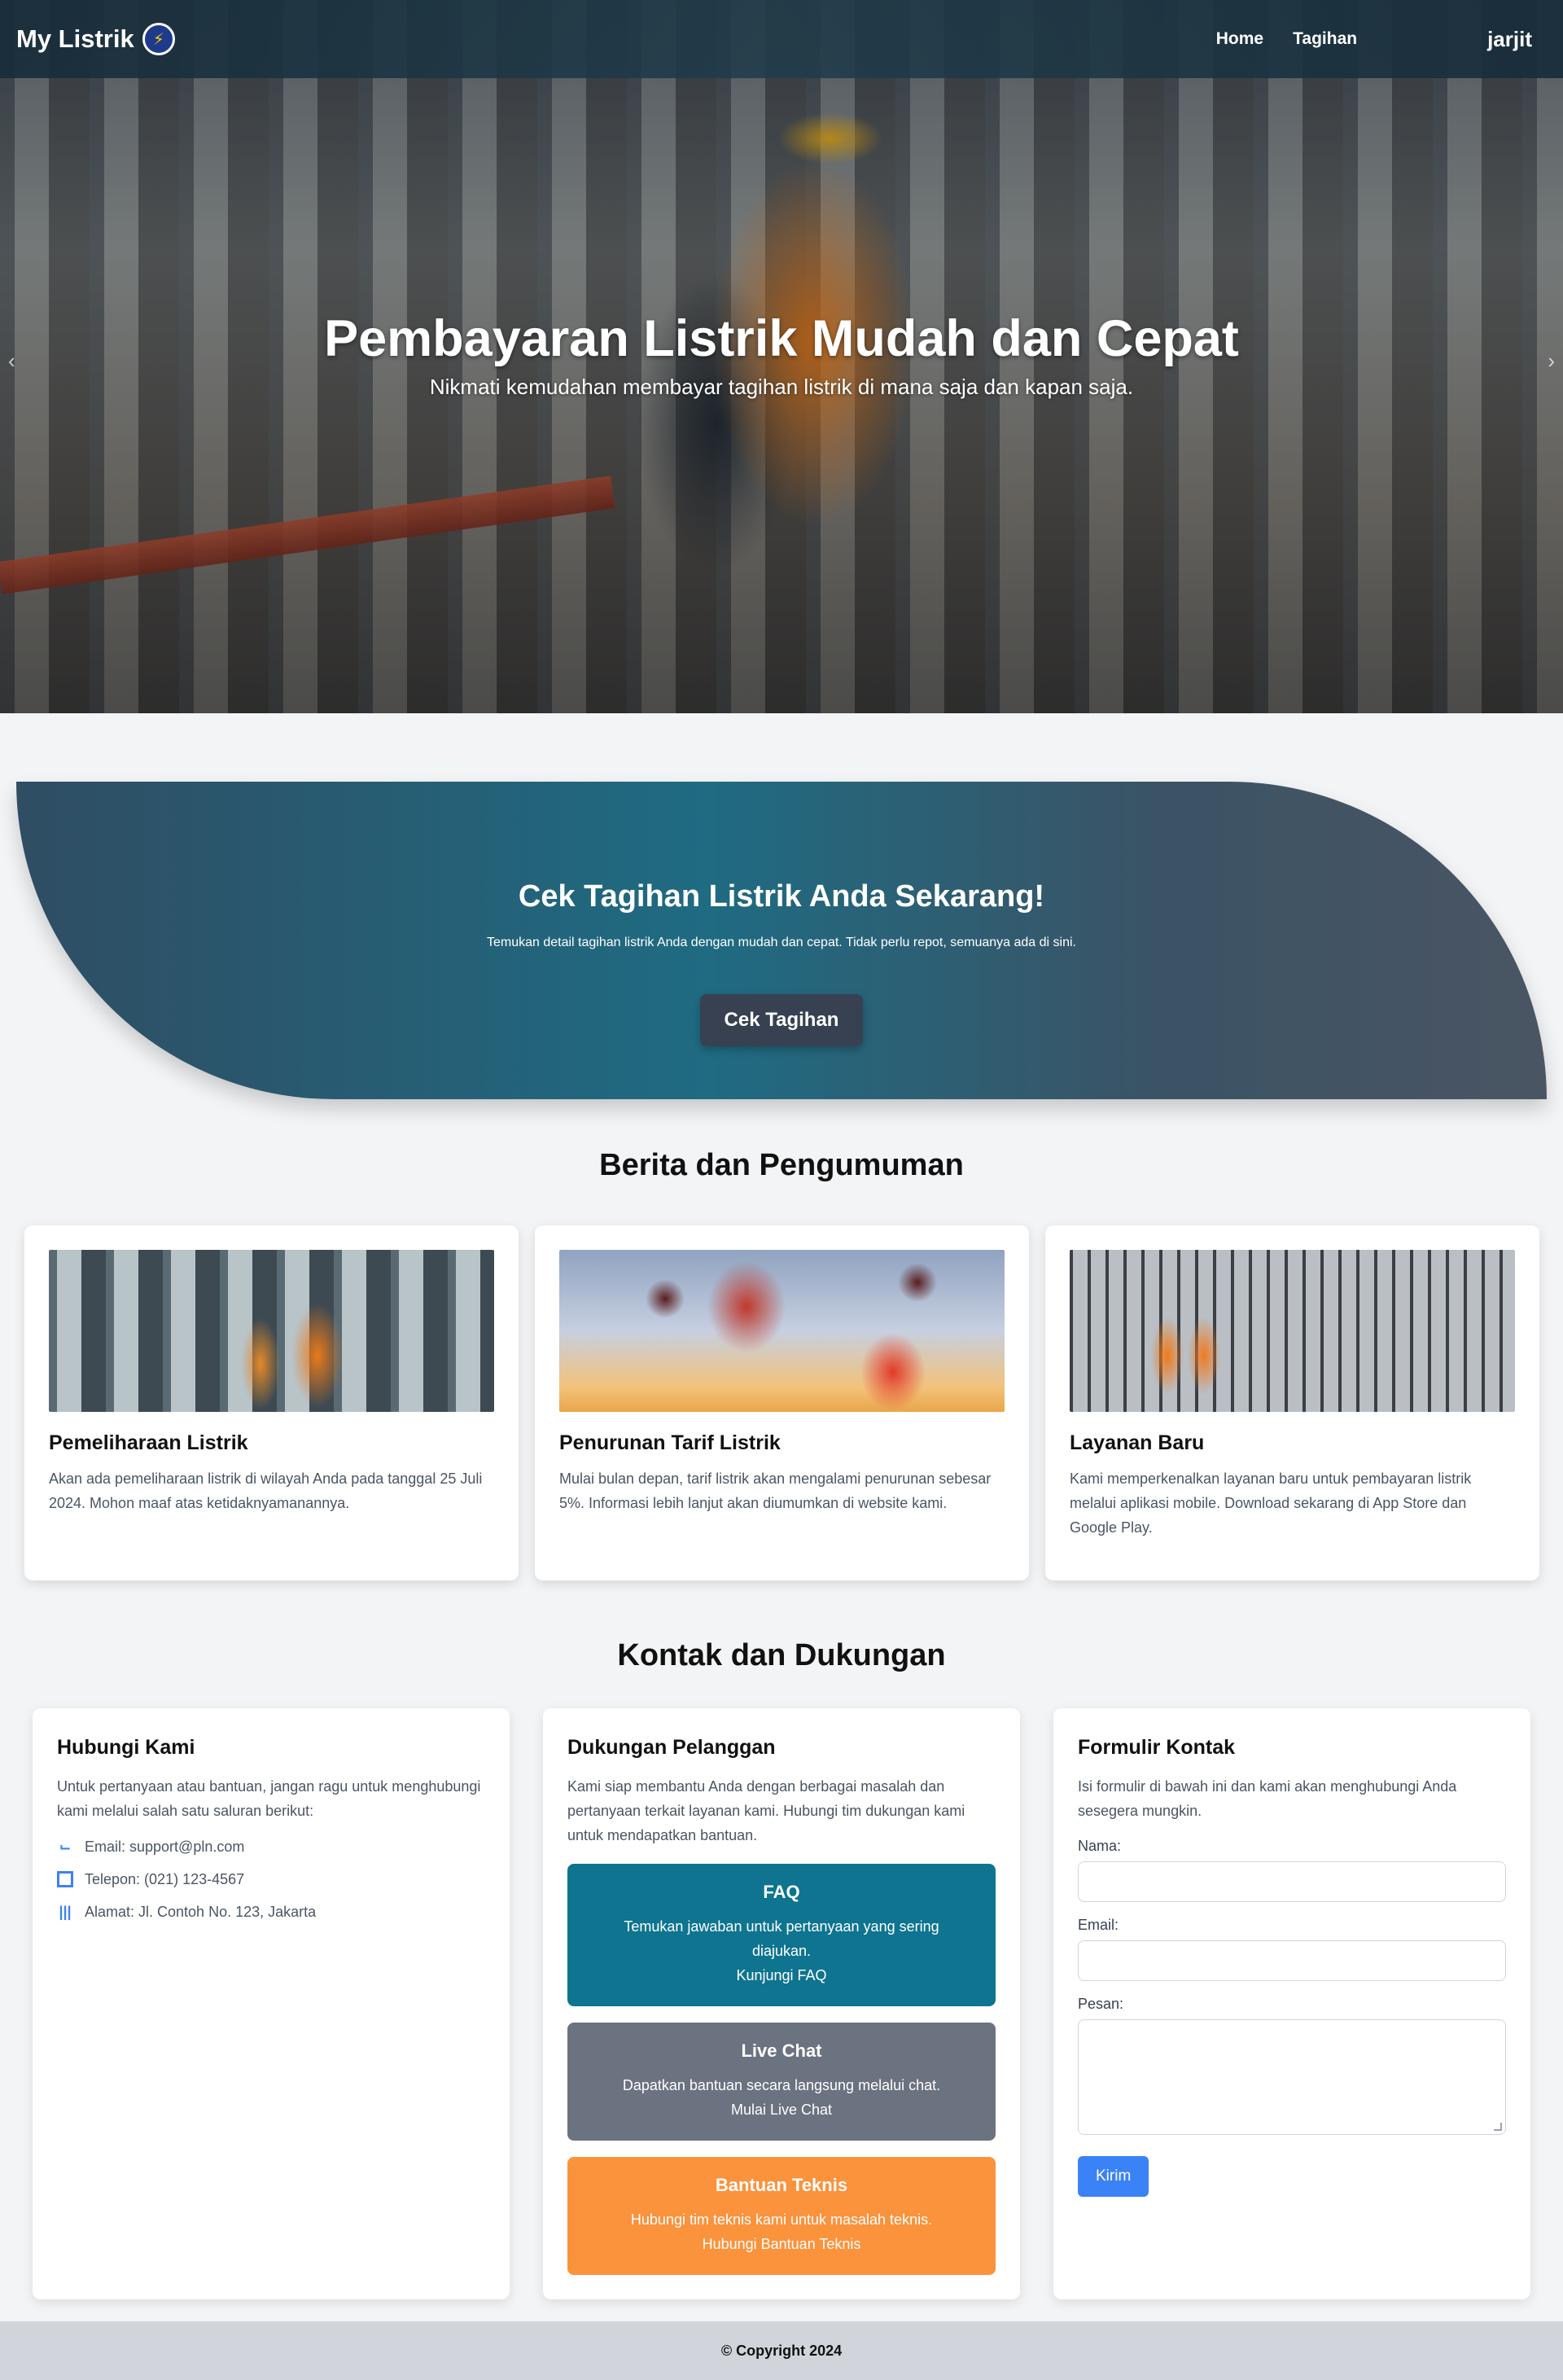  Describe the element at coordinates (1551, 361) in the screenshot. I see `carousel-next-icon: ›` at that location.